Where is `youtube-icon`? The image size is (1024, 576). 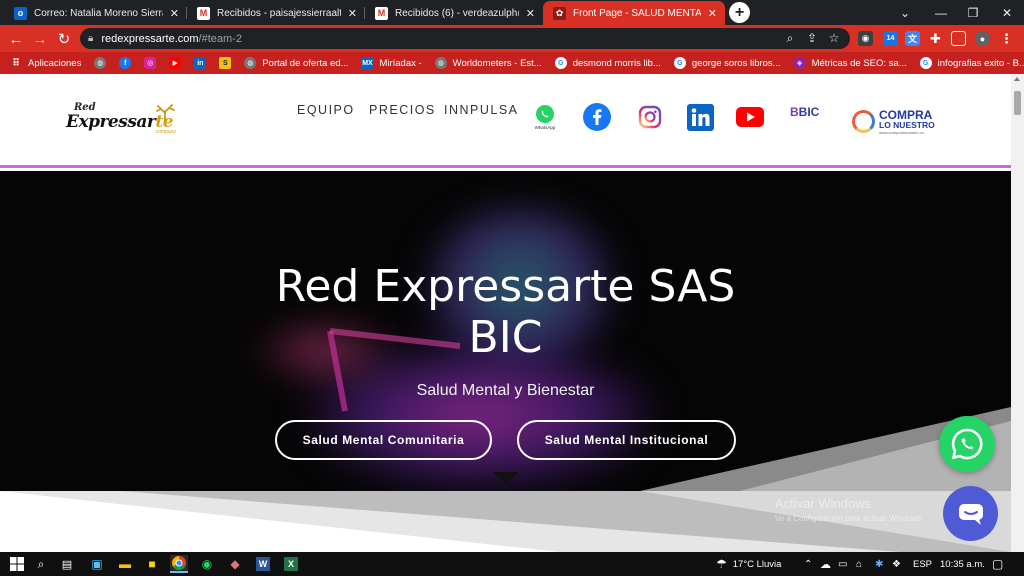 youtube-icon is located at coordinates (750, 117).